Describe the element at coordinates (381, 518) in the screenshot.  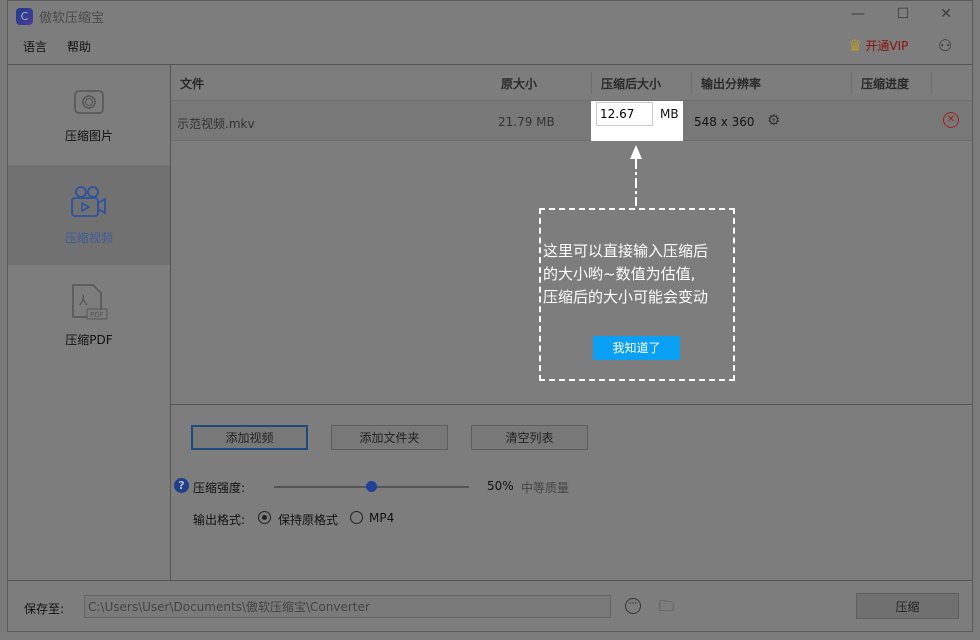
I see `option-mp4-label: MP4` at that location.